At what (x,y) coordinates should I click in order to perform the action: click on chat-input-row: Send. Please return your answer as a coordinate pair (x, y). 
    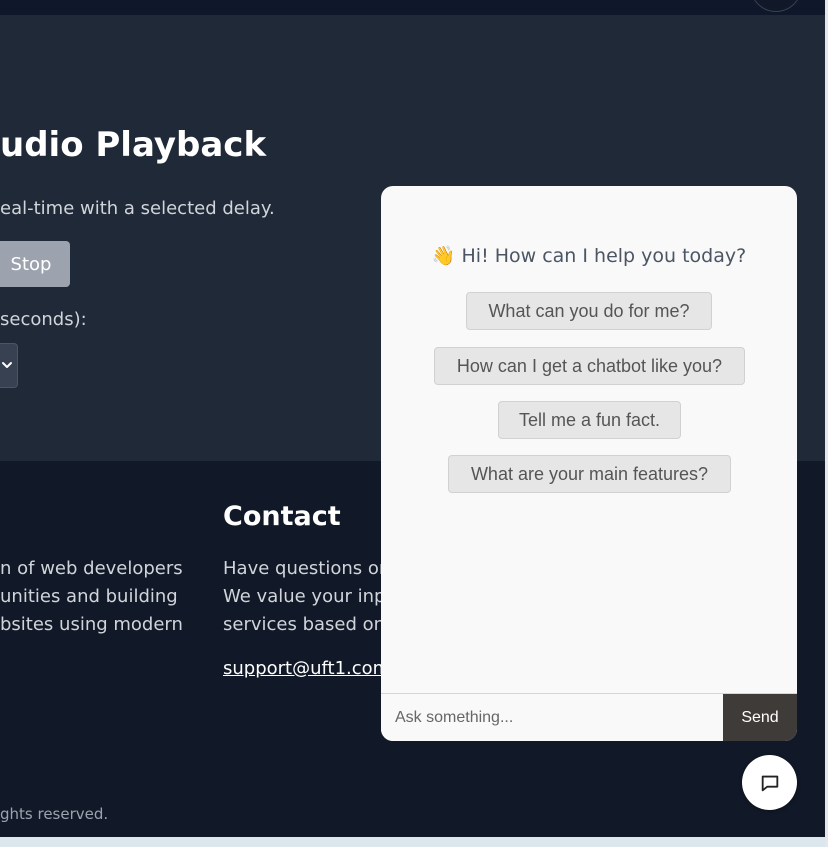
    Looking at the image, I should click on (589, 717).